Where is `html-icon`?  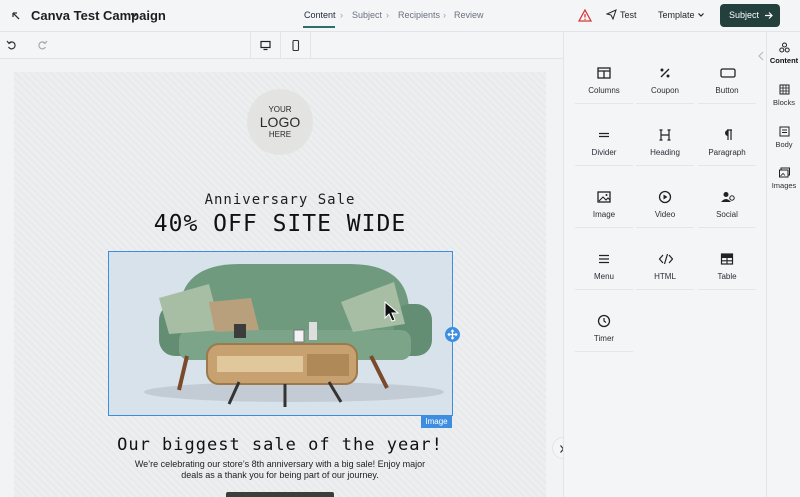 html-icon is located at coordinates (666, 259).